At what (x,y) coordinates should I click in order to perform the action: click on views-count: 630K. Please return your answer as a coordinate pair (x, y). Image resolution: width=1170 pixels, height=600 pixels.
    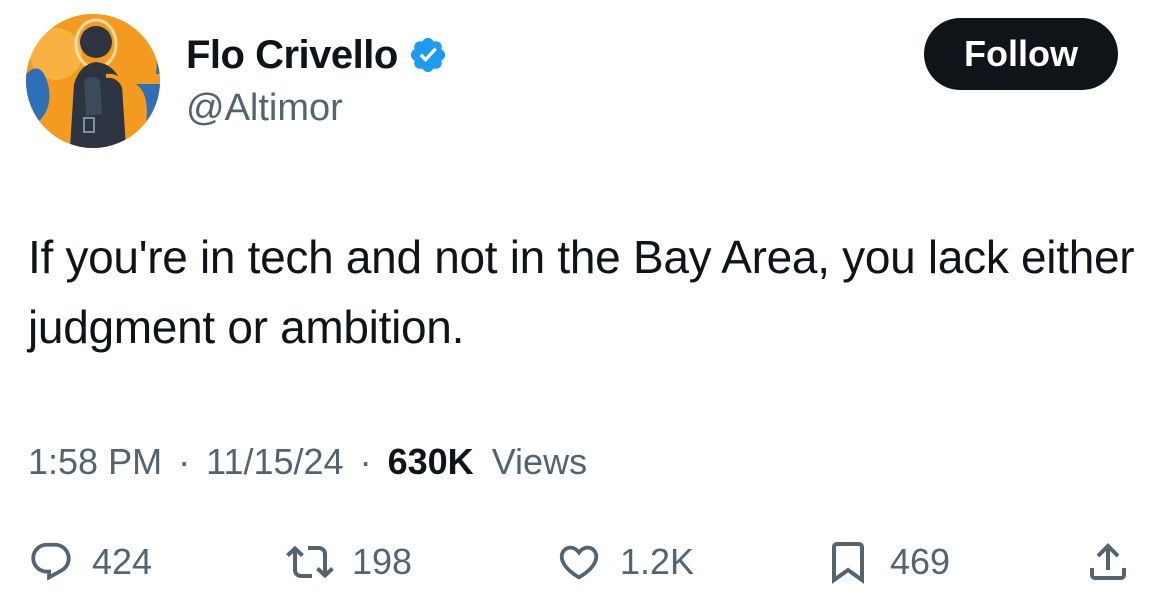
    Looking at the image, I should click on (430, 461).